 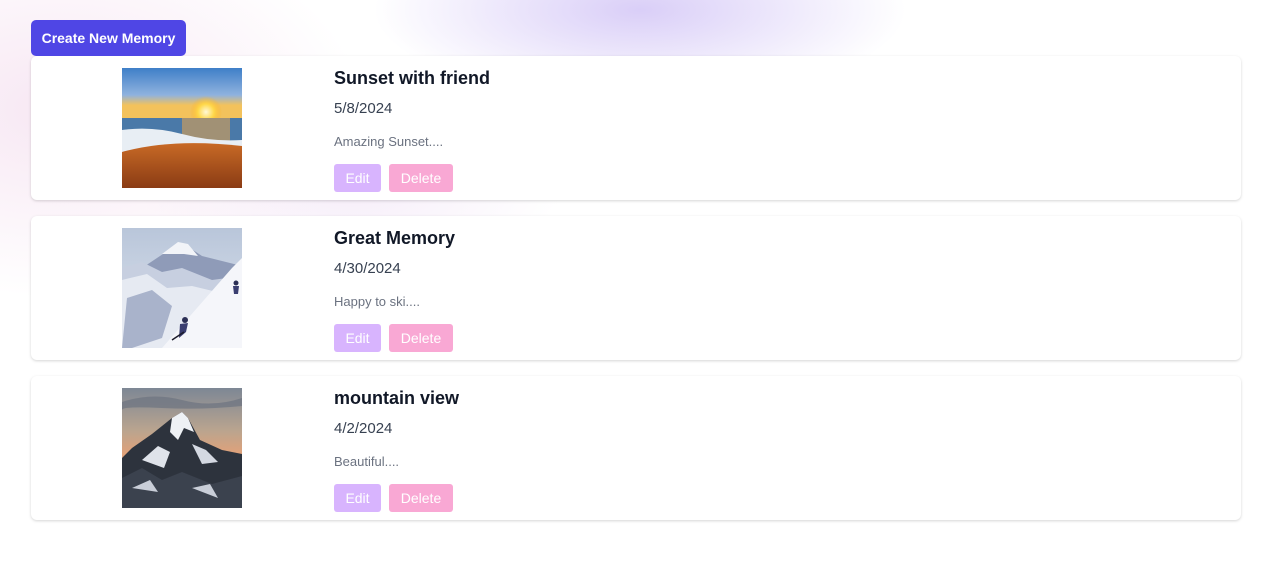 What do you see at coordinates (367, 268) in the screenshot?
I see `memory-date: 4/30/2024` at bounding box center [367, 268].